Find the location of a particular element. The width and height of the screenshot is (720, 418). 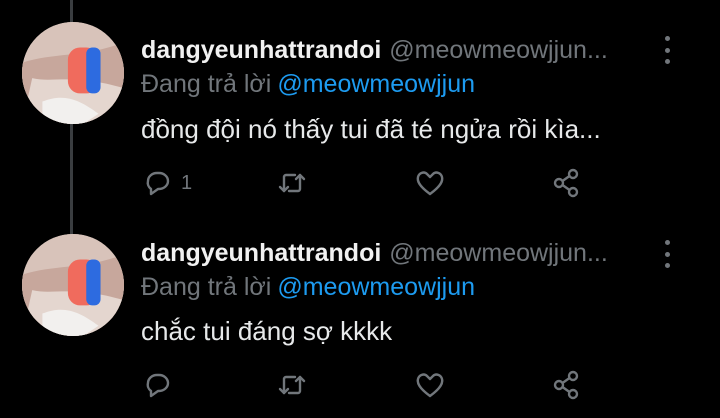

replying-label: Đang trả lời is located at coordinates (206, 287).